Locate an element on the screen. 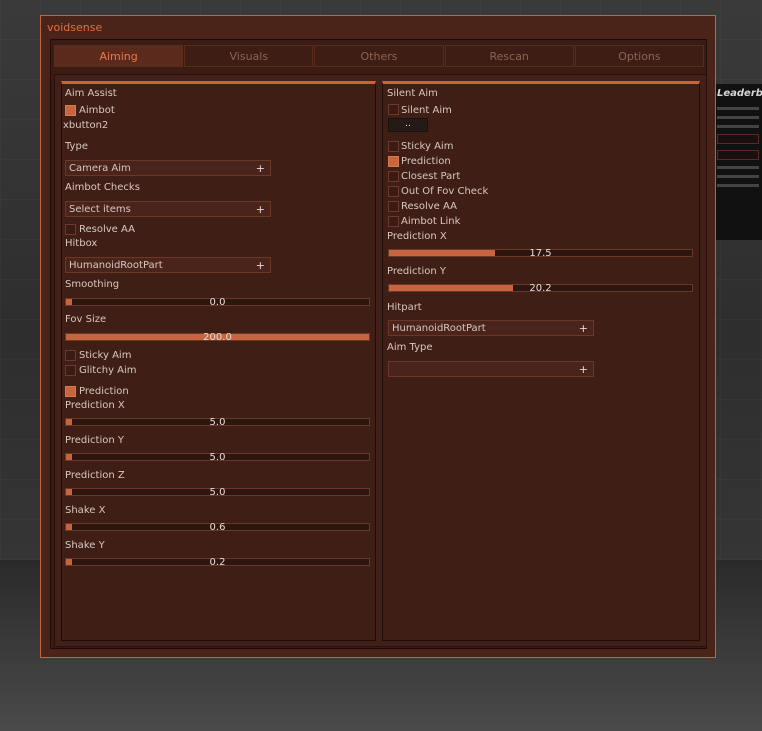  hitpart-dropdown: HumanoidRootPart + is located at coordinates (491, 328).